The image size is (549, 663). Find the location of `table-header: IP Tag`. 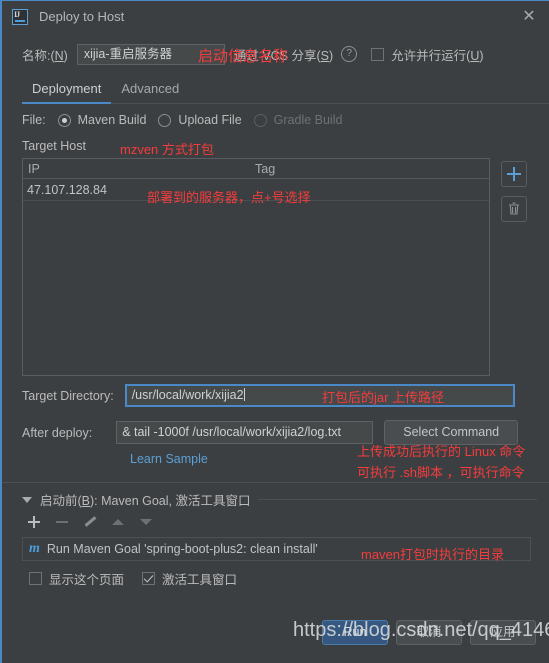

table-header: IP Tag is located at coordinates (256, 169).